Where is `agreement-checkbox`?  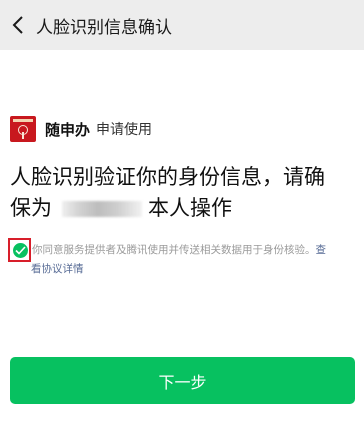
agreement-checkbox is located at coordinates (19, 250).